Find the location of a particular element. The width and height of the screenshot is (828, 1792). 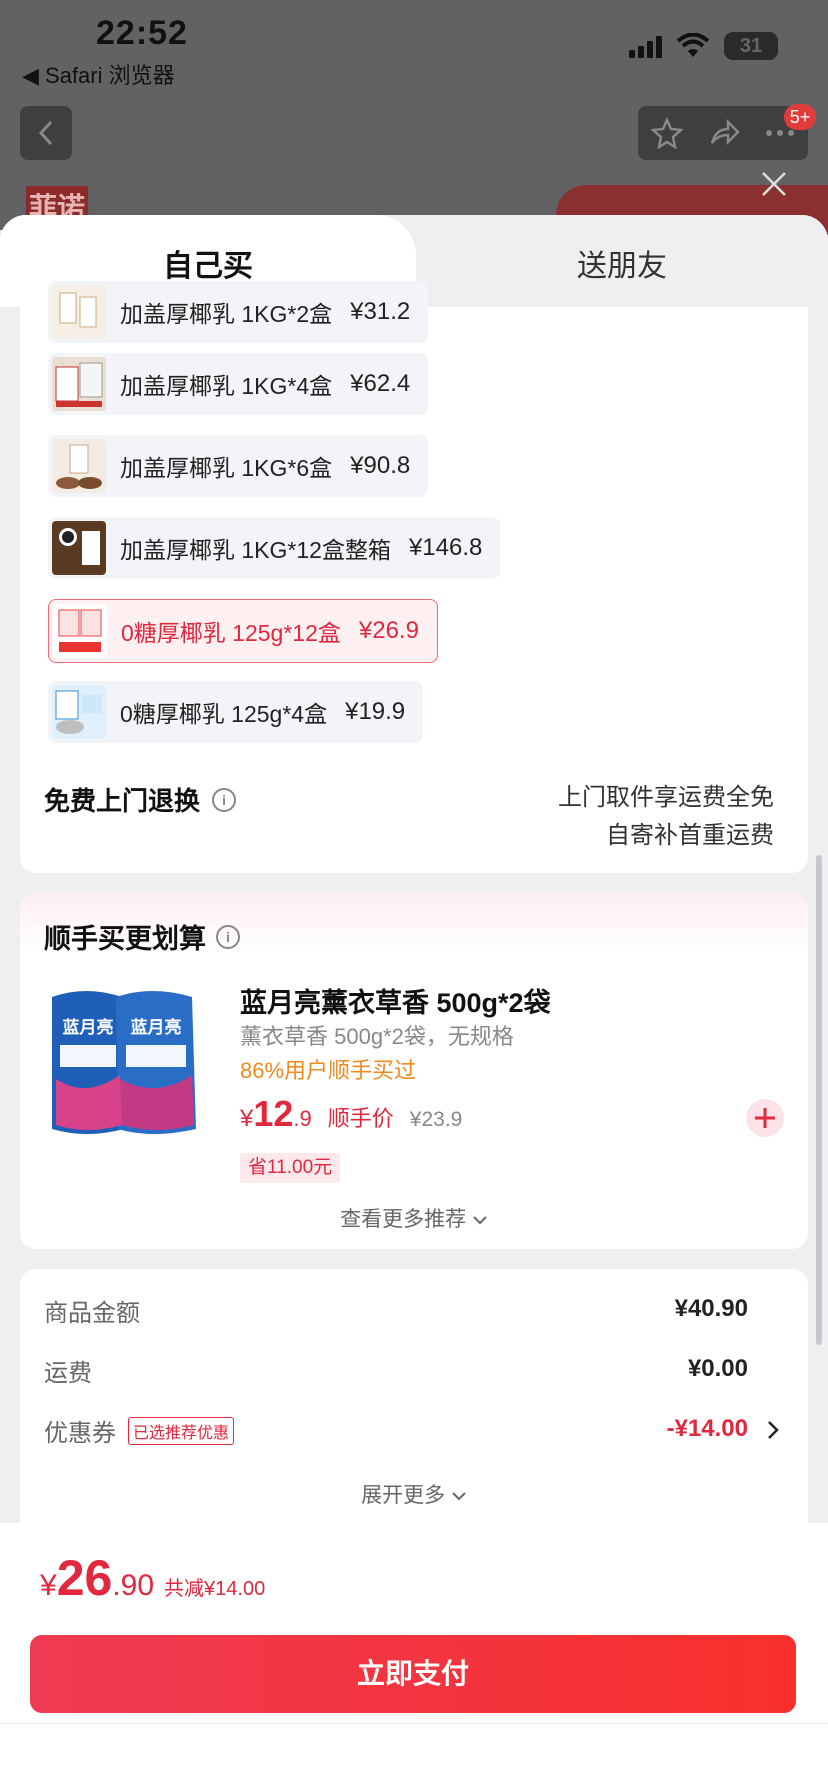

view-more-label: 查看更多推荐 is located at coordinates (403, 1219).